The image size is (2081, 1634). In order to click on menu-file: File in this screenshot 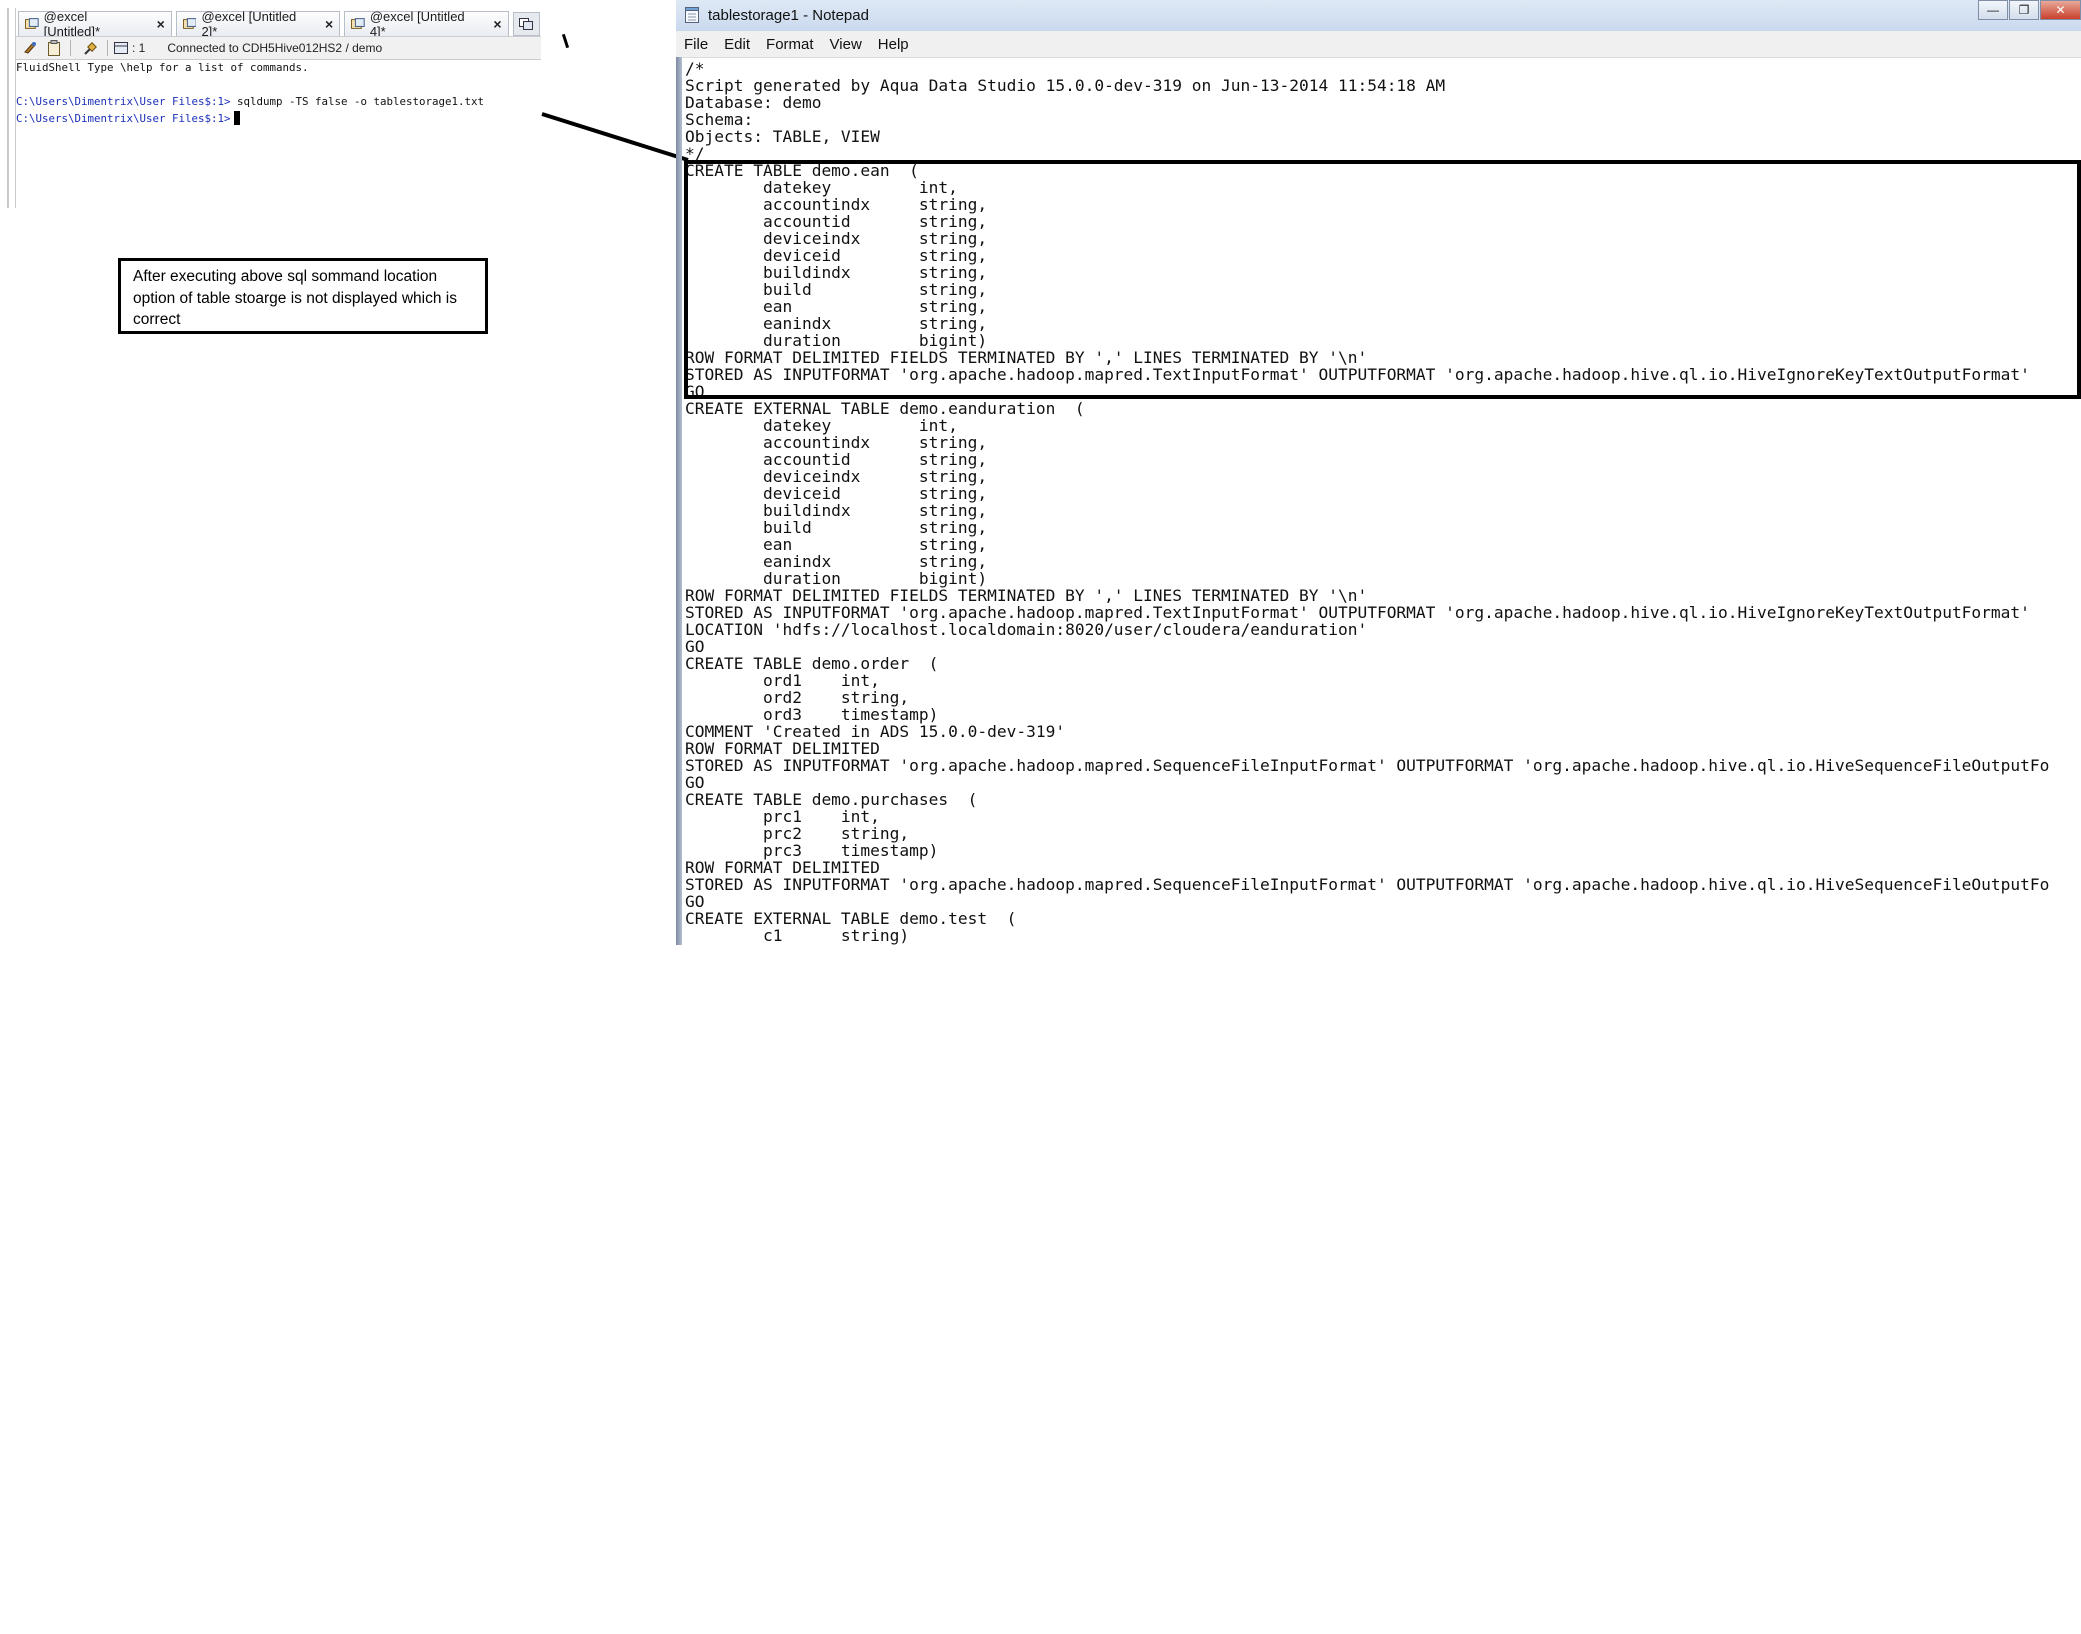, I will do `click(696, 44)`.